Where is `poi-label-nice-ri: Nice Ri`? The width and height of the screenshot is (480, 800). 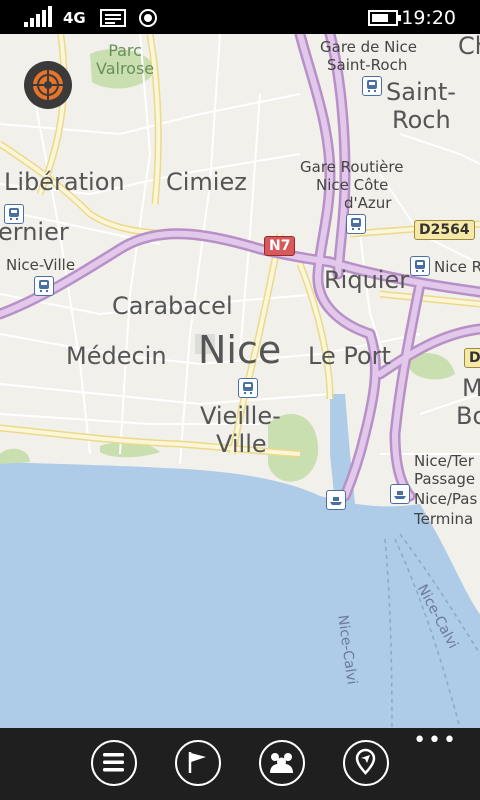
poi-label-nice-ri: Nice Ri is located at coordinates (457, 267).